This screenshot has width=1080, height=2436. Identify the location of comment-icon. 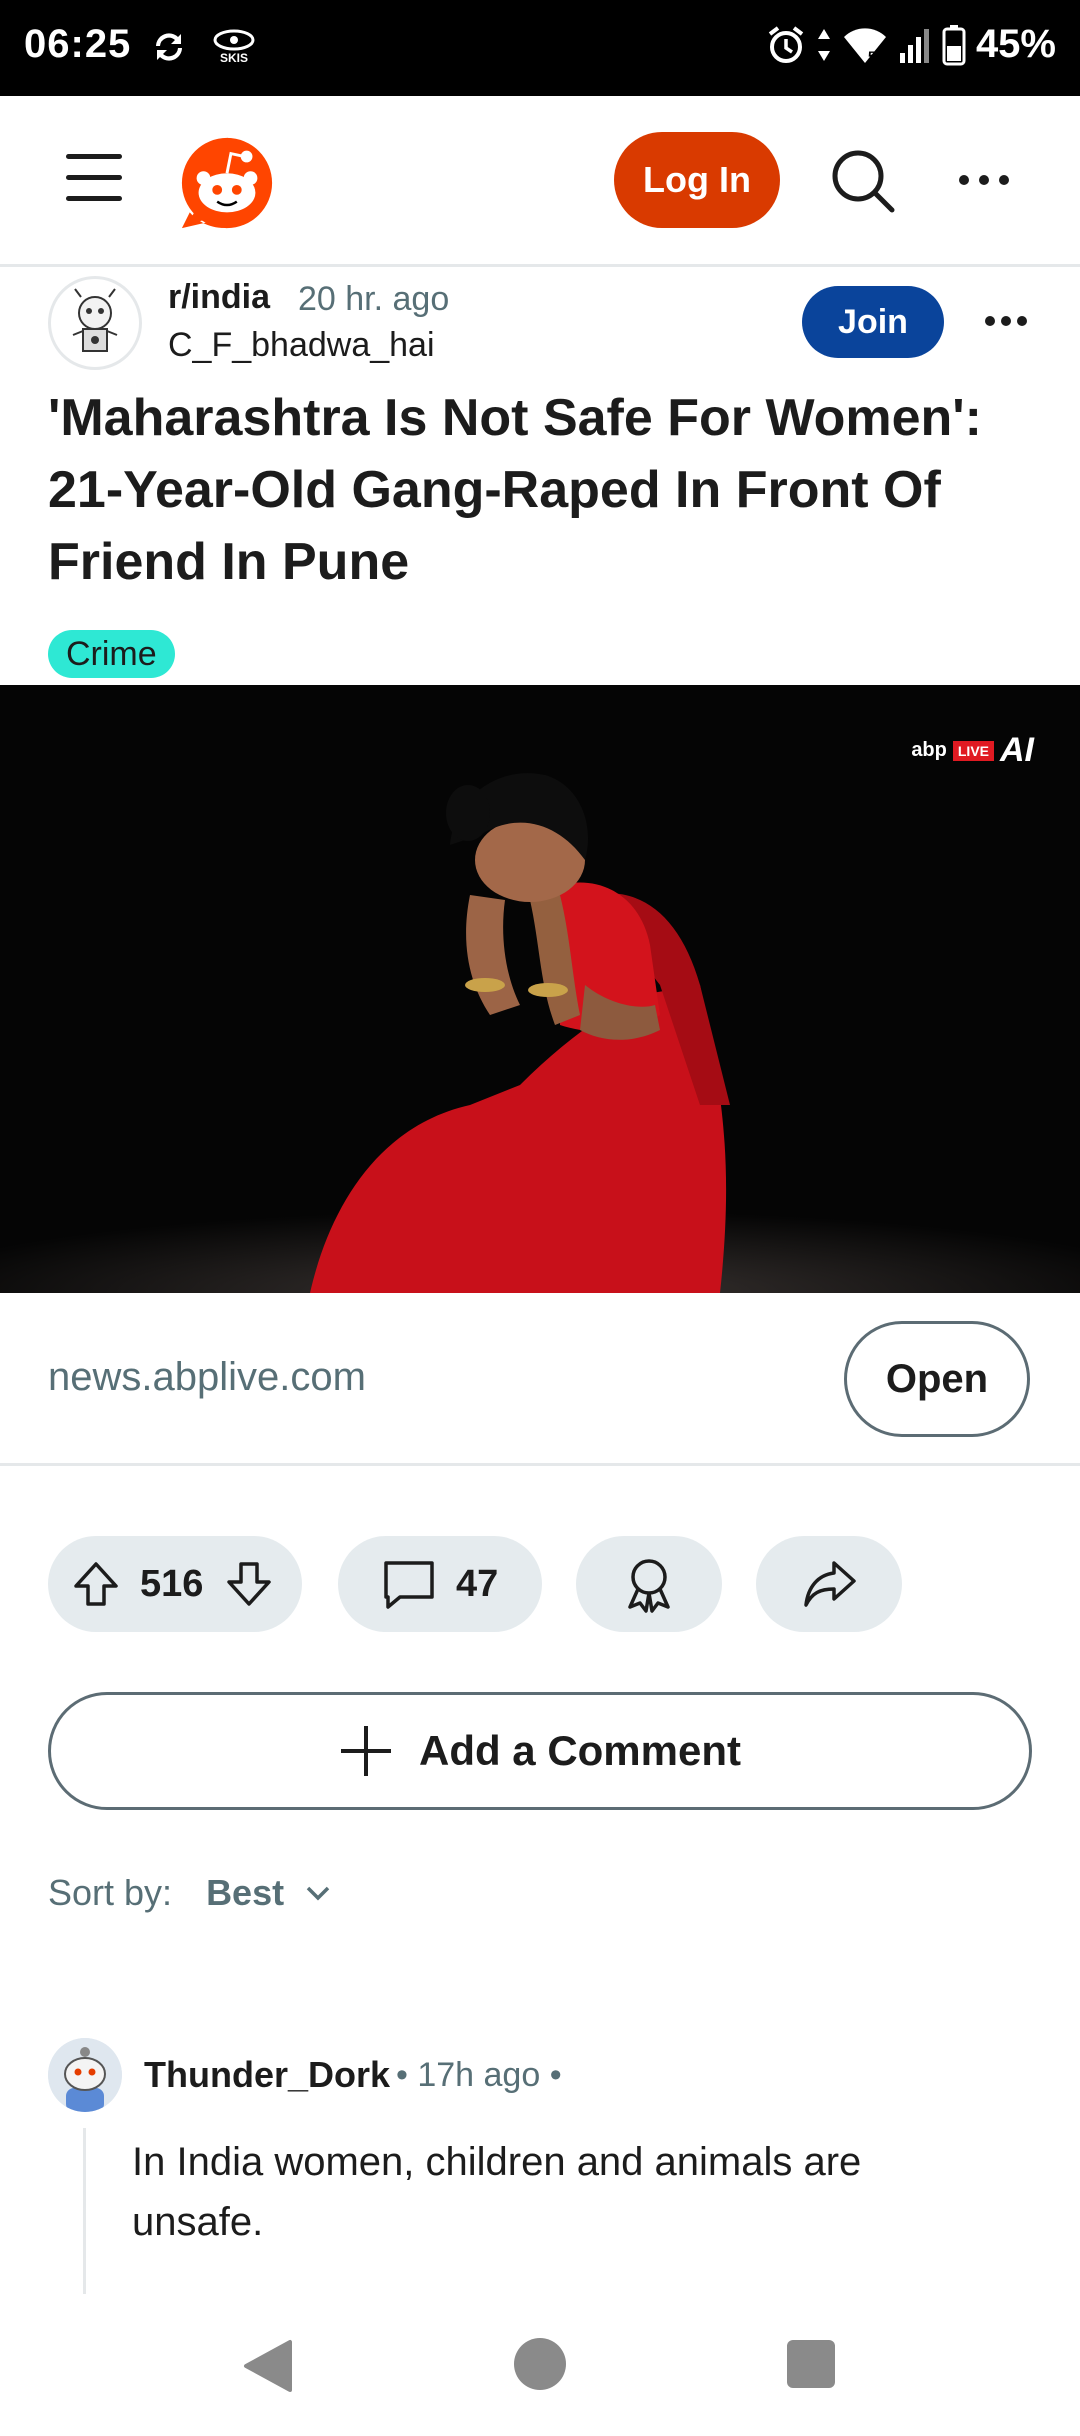
(409, 1585).